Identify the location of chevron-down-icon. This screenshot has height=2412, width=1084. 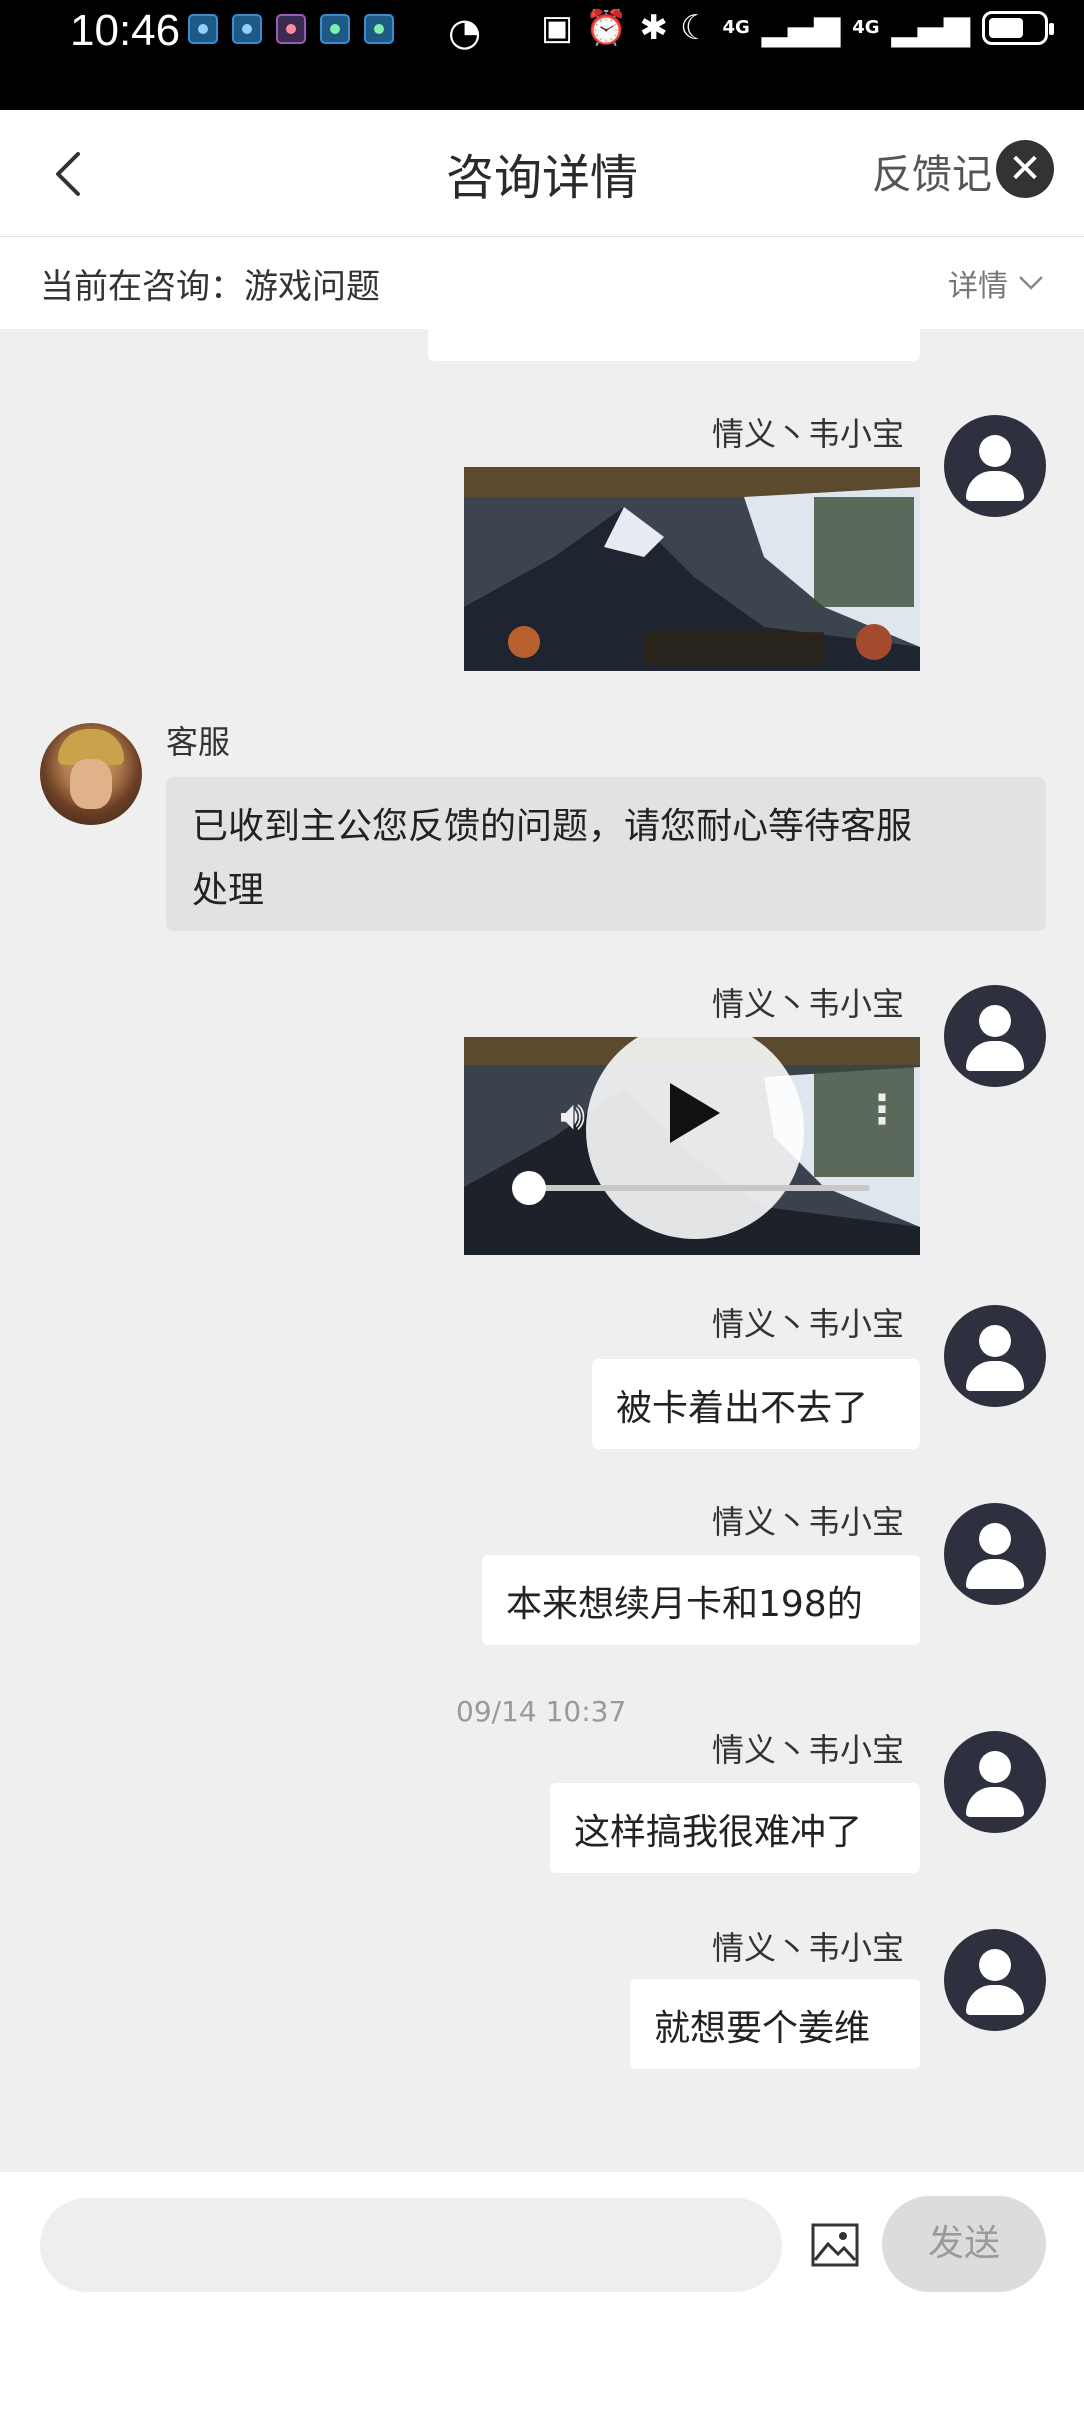
(1031, 283).